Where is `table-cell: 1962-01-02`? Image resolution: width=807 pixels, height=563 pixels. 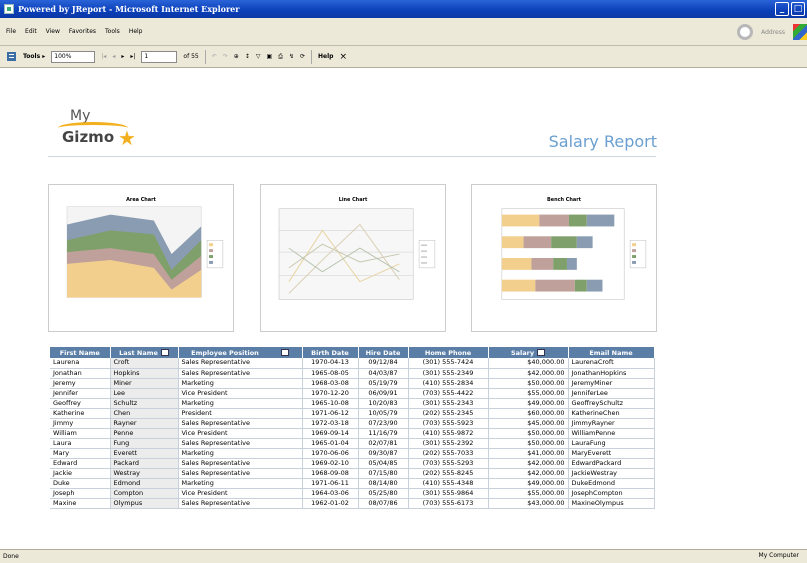 table-cell: 1962-01-02 is located at coordinates (330, 503).